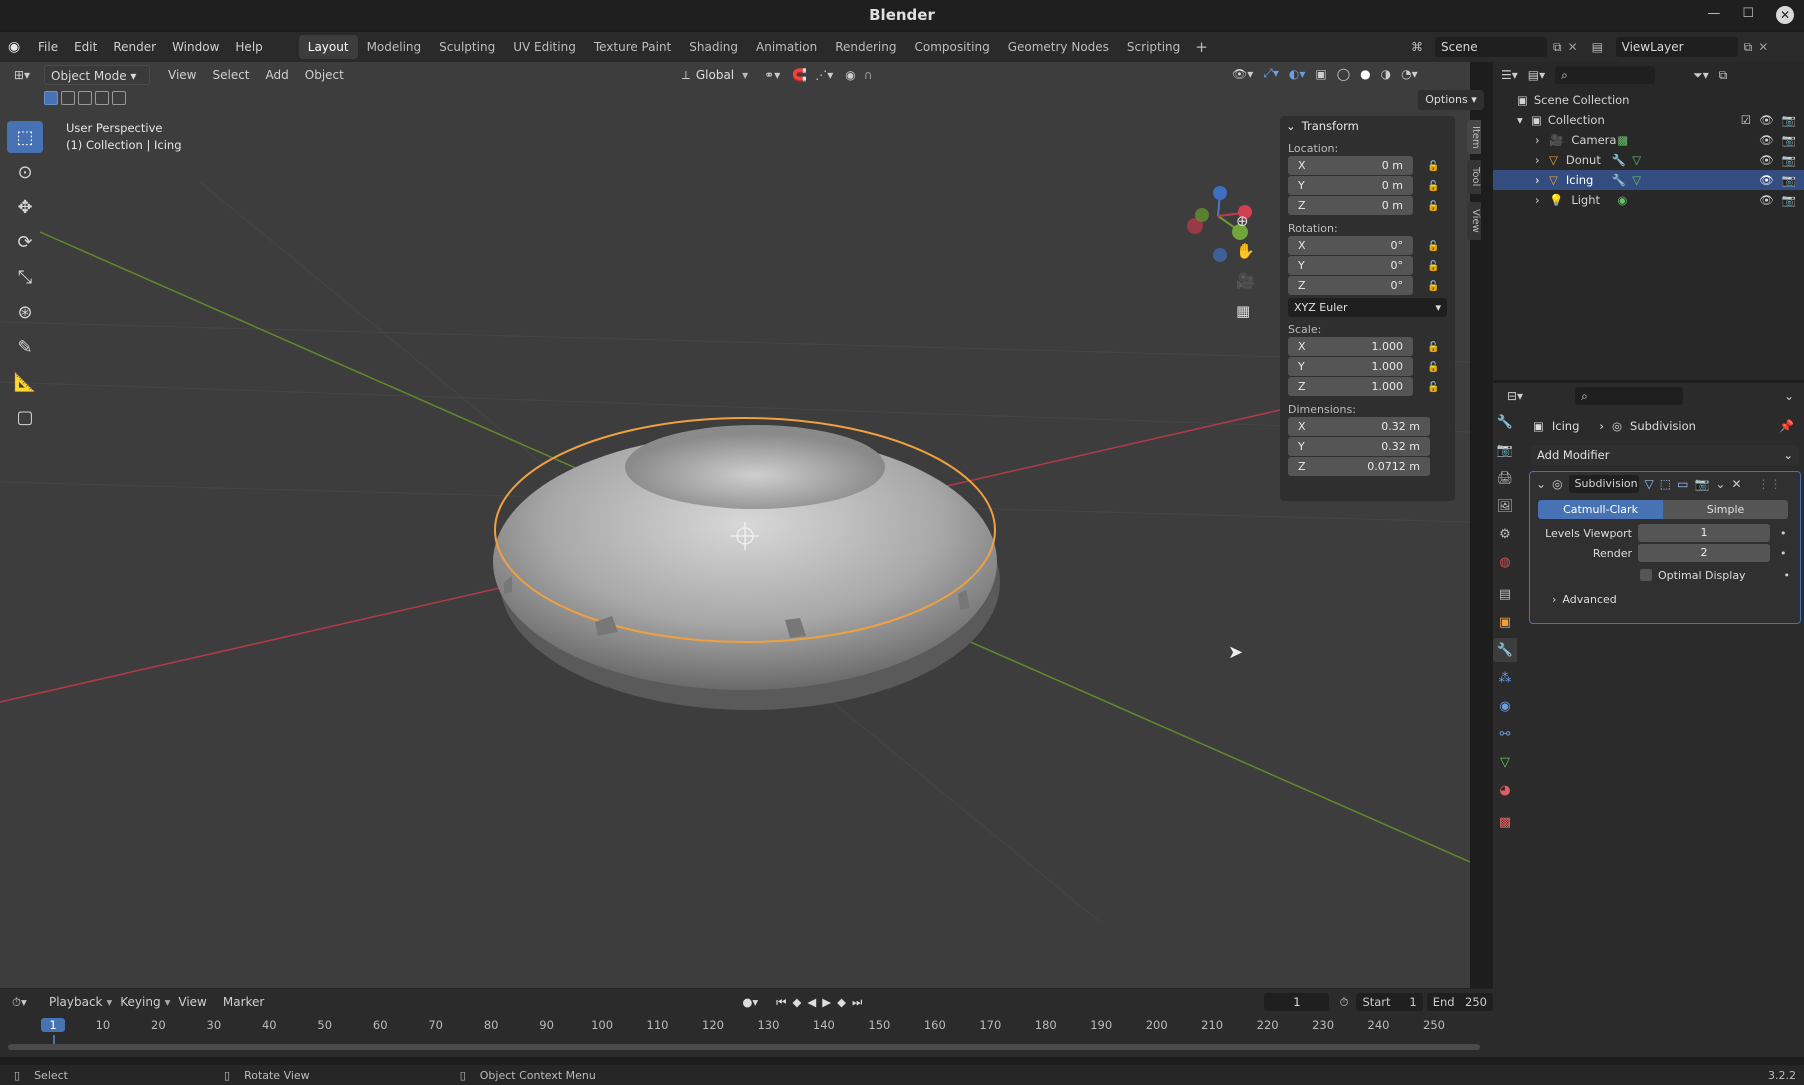 The width and height of the screenshot is (1804, 1085). I want to click on maximize-icon: ☐, so click(1748, 15).